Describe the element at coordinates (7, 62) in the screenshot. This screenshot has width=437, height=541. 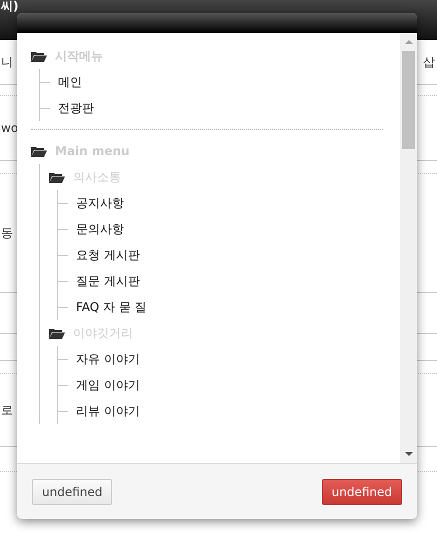
I see `page-text: 니` at that location.